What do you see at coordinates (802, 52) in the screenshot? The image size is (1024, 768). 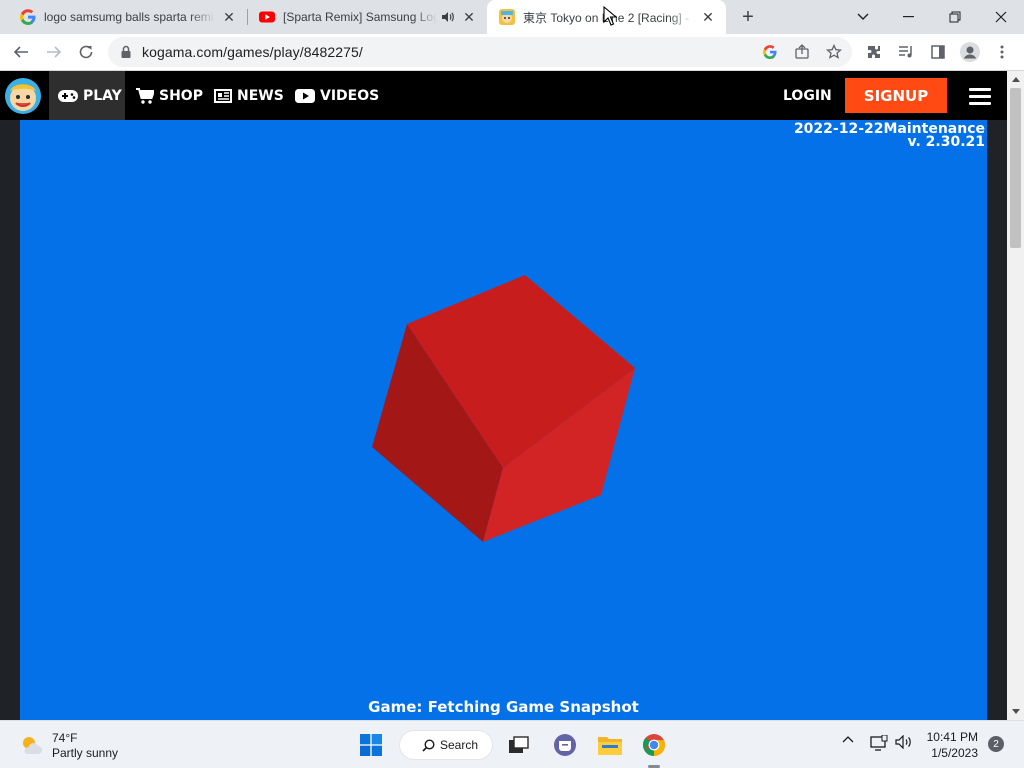 I see `share-icon` at bounding box center [802, 52].